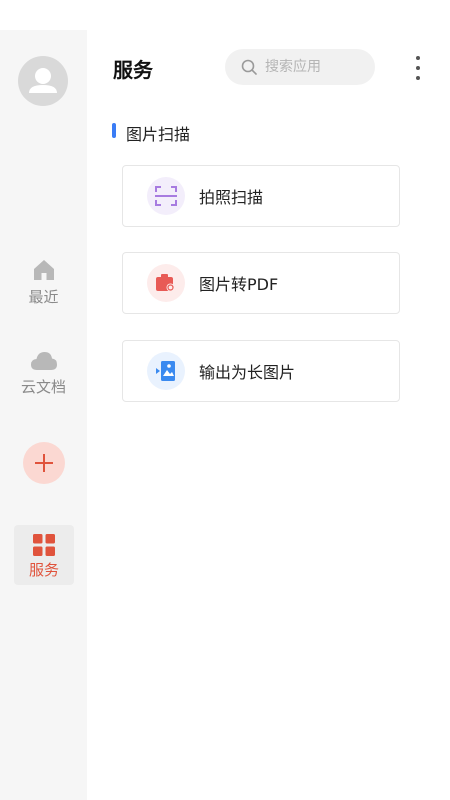 Image resolution: width=450 pixels, height=800 pixels. What do you see at coordinates (247, 372) in the screenshot?
I see `service-label: 输出为长图片` at bounding box center [247, 372].